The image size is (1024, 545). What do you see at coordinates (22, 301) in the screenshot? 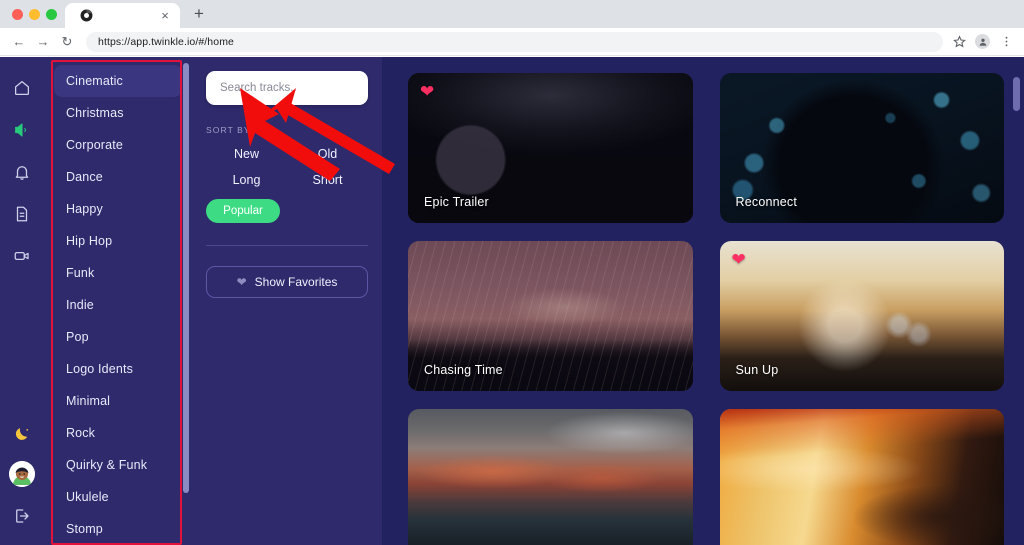
I see `icon-rail` at bounding box center [22, 301].